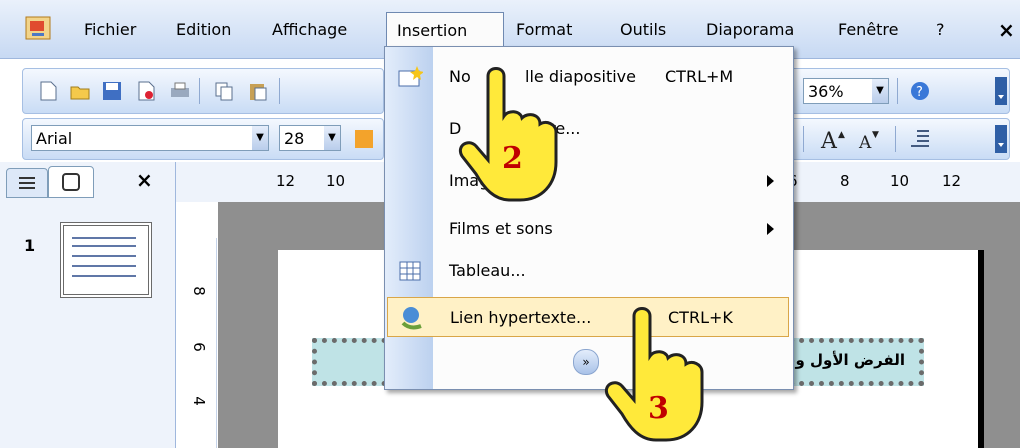  Describe the element at coordinates (512, 158) in the screenshot. I see `step-number-2: 2` at that location.